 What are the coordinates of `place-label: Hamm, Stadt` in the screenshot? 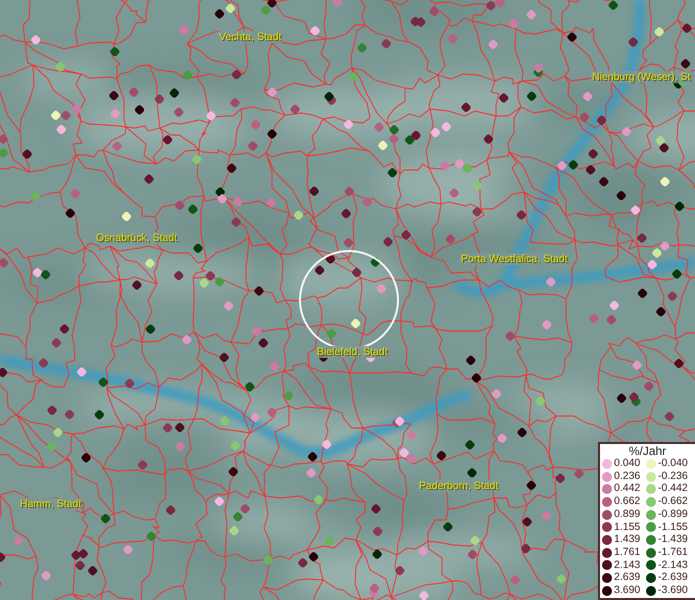 It's located at (50, 504).